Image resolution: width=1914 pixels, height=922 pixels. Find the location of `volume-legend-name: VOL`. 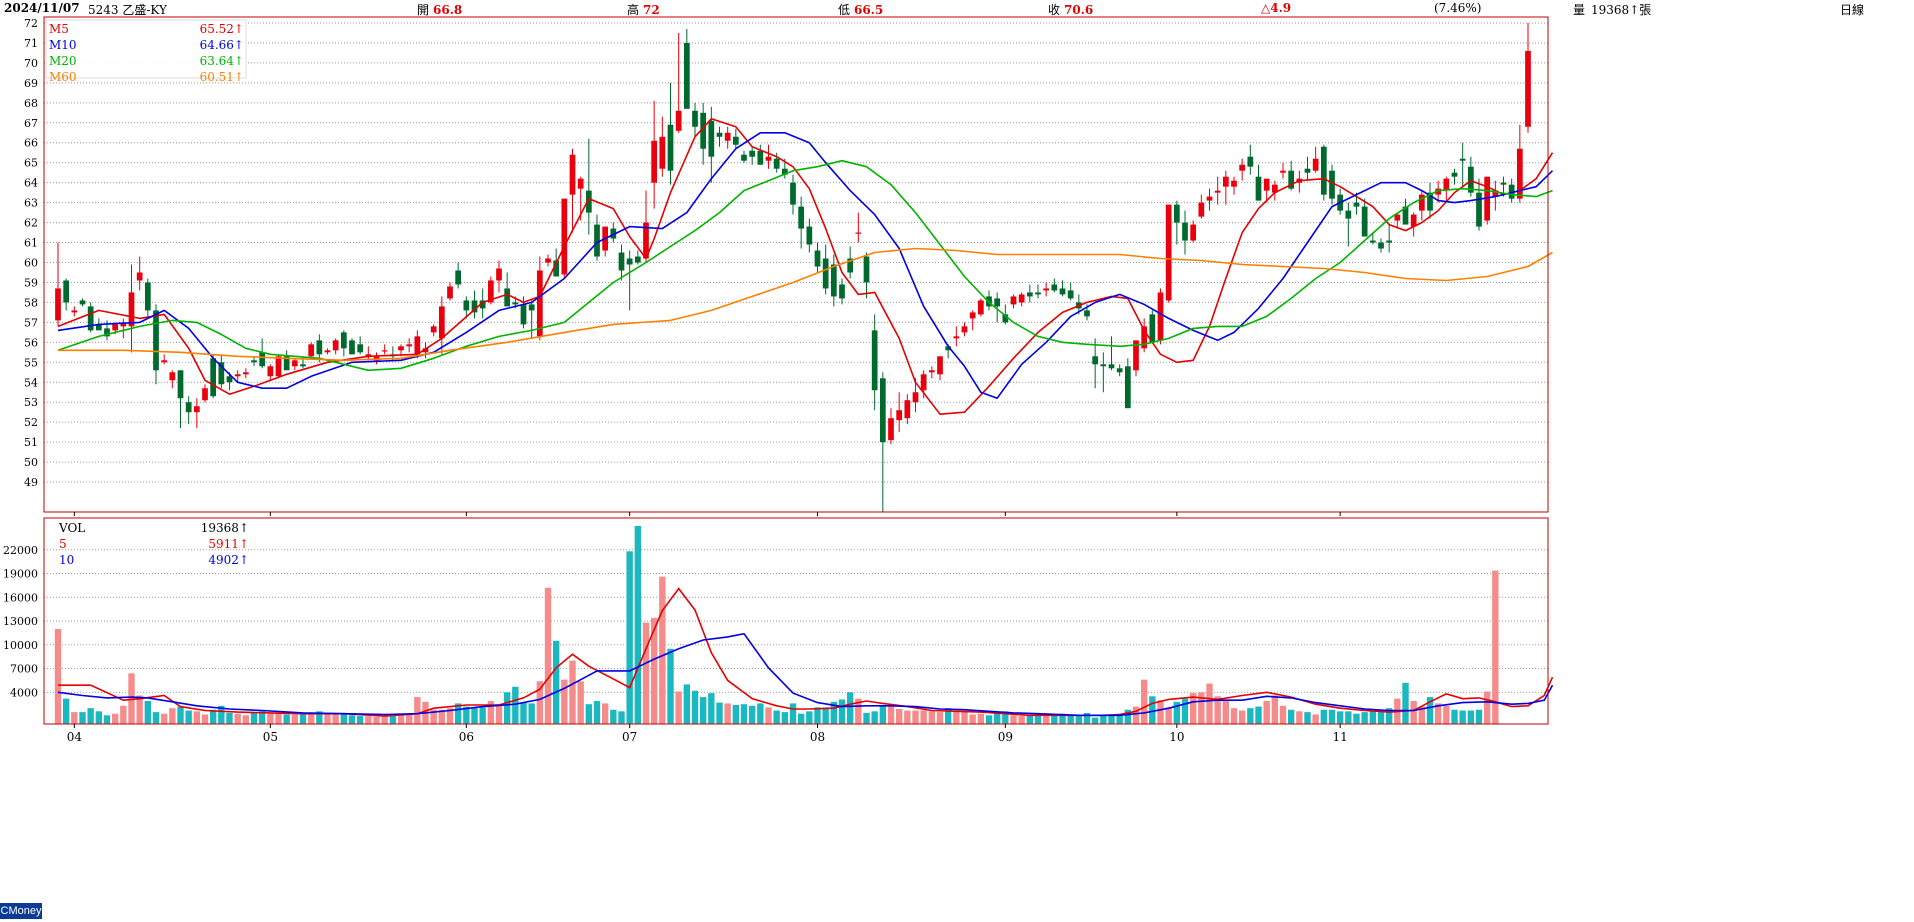

volume-legend-name: VOL is located at coordinates (71, 528).